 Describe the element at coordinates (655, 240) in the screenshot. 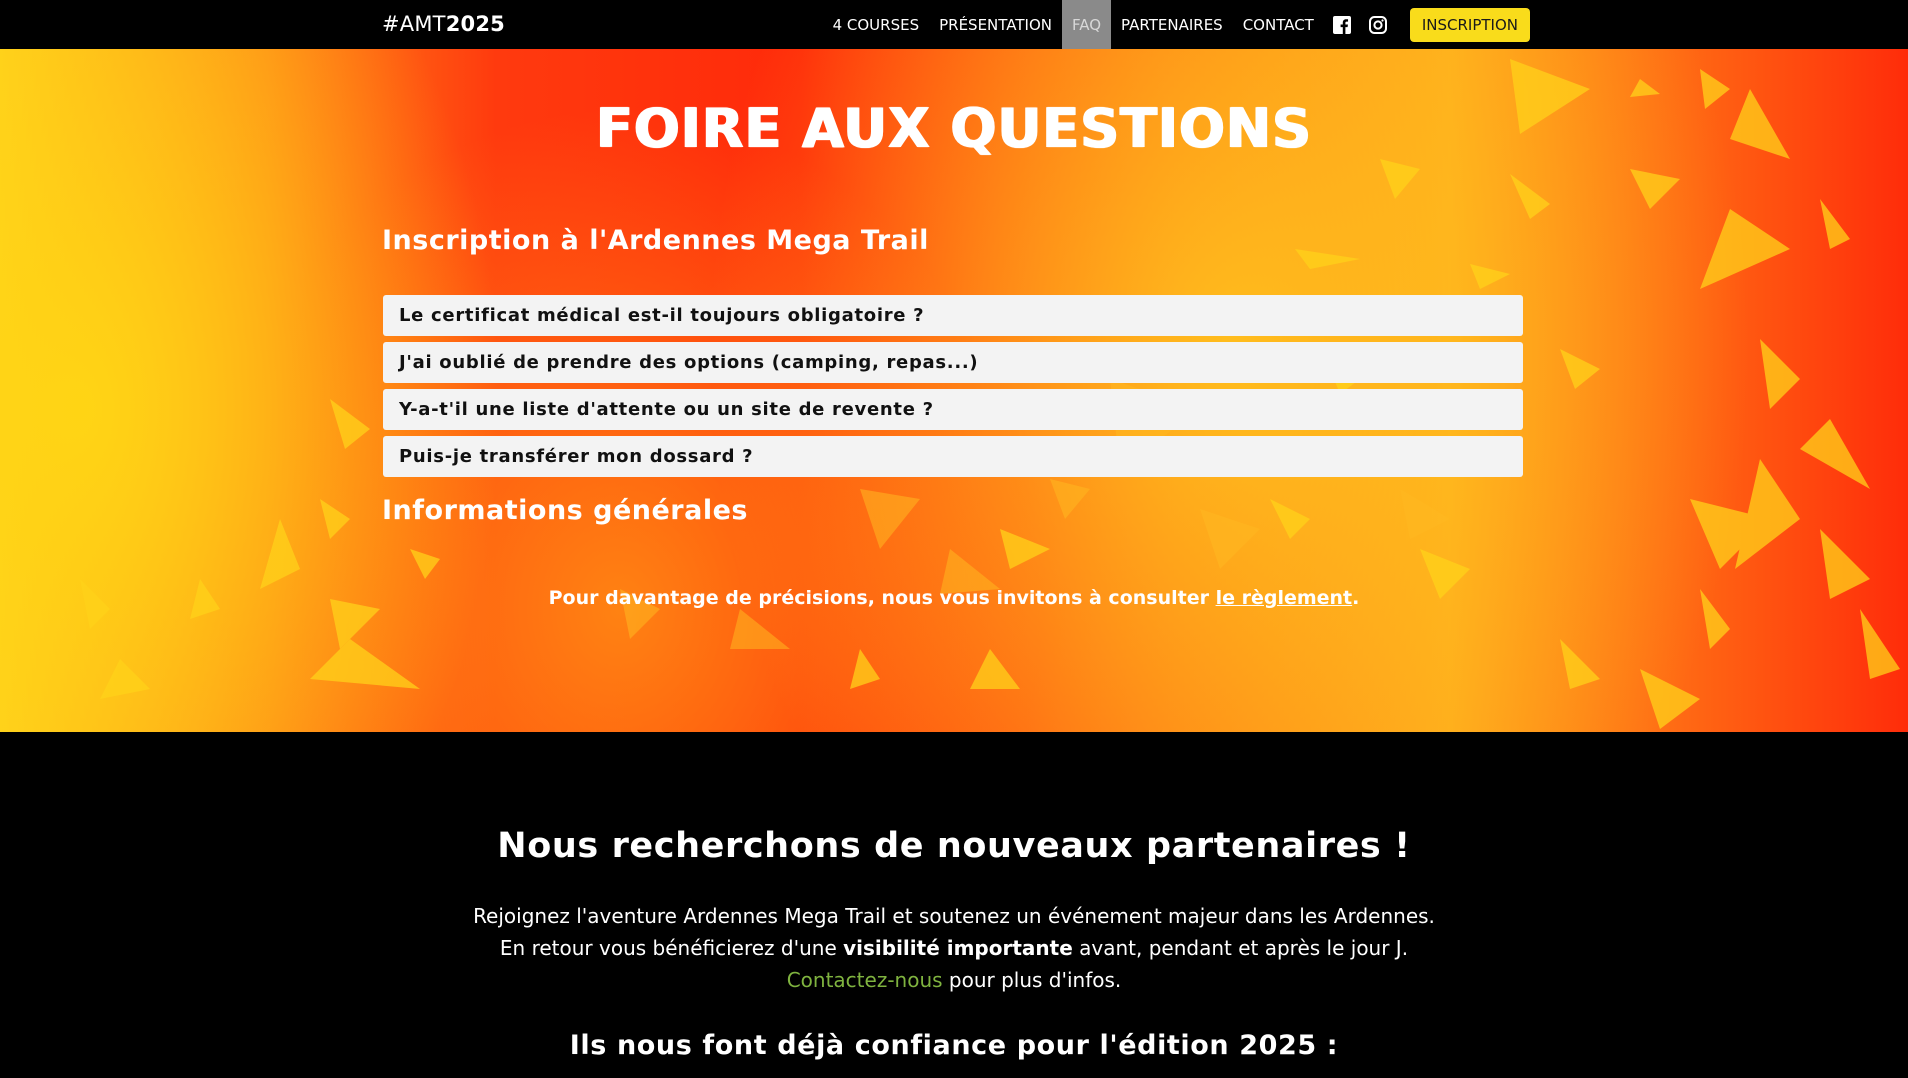

I see `section-heading-inscription: Inscription à l'Ardennes Mega Trail` at that location.